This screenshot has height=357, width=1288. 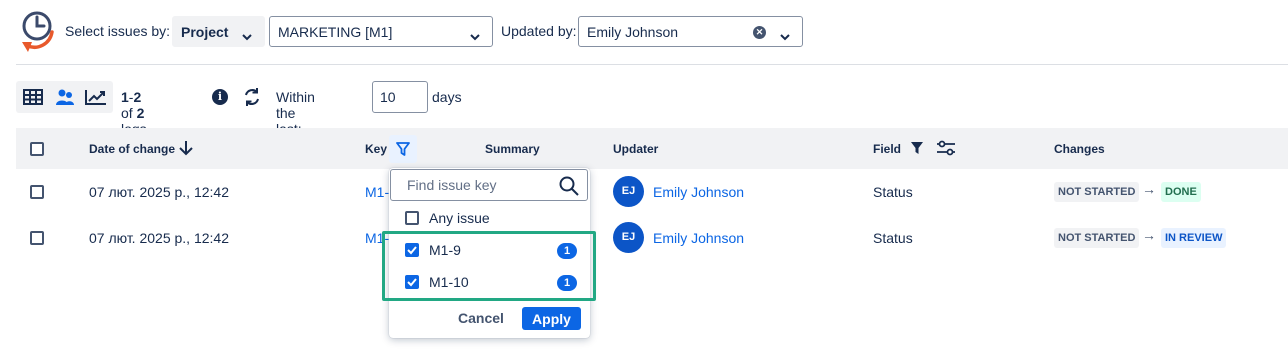 I want to click on refresh-icon, so click(x=252, y=98).